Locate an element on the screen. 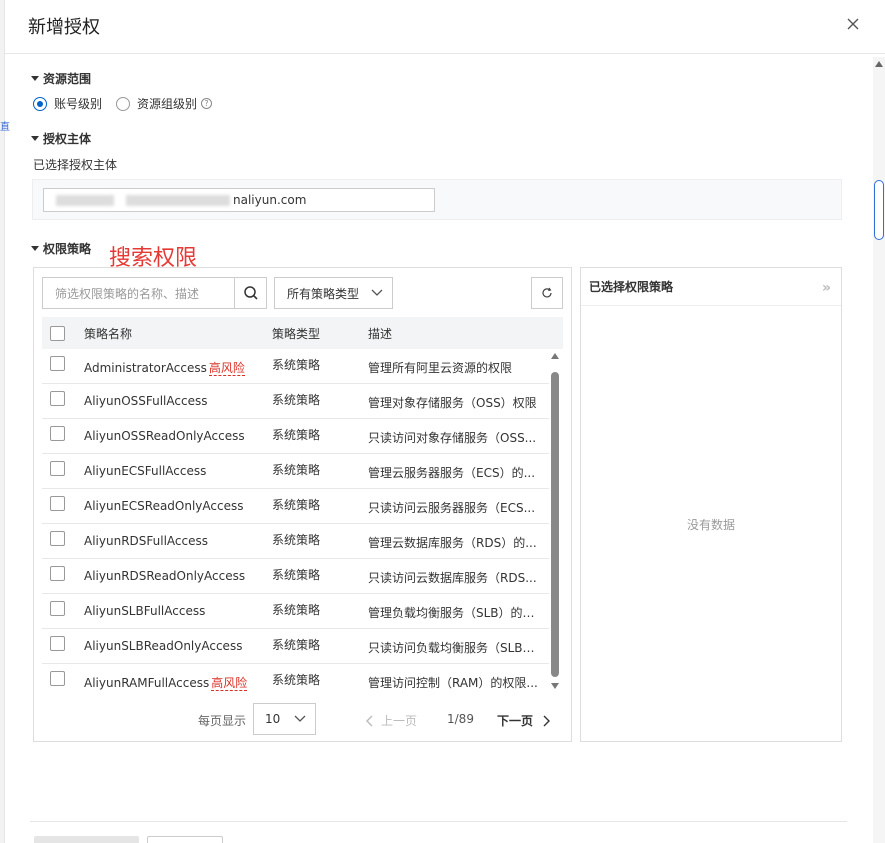 This screenshot has width=885, height=843. policy-table-header: 策略名称 策略类型 描述 is located at coordinates (302, 333).